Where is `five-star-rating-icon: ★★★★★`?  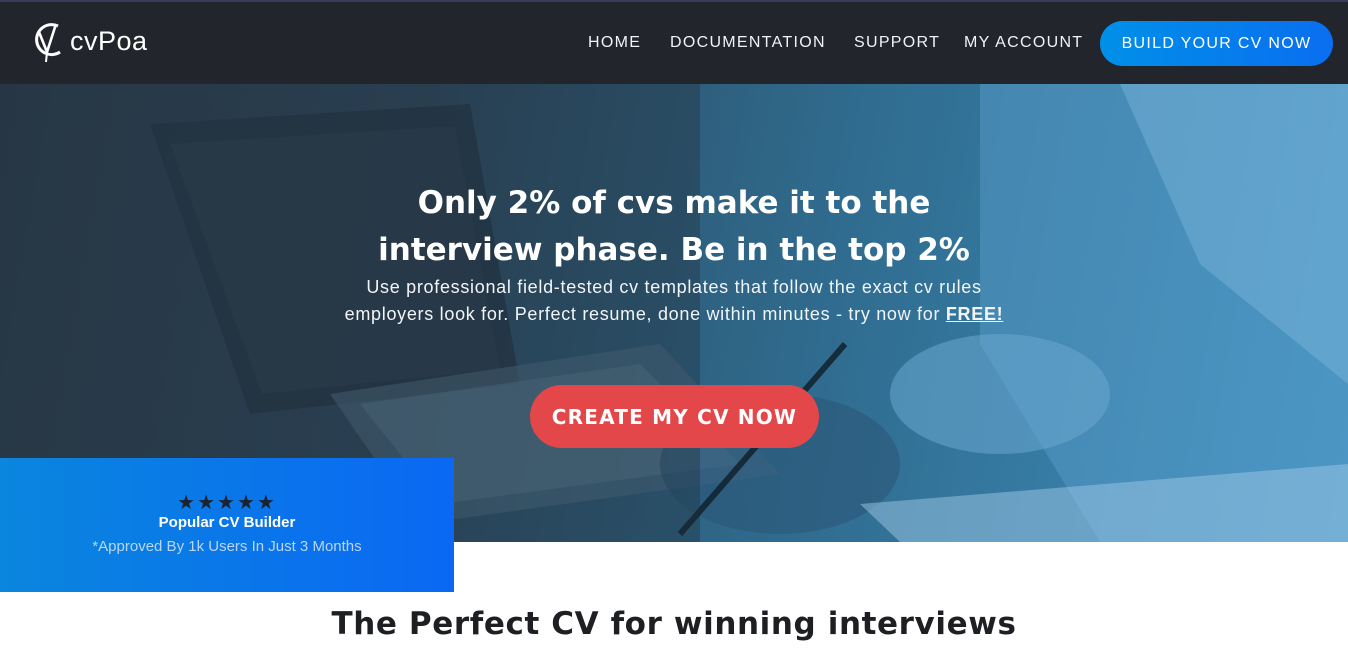
five-star-rating-icon: ★★★★★ is located at coordinates (227, 503).